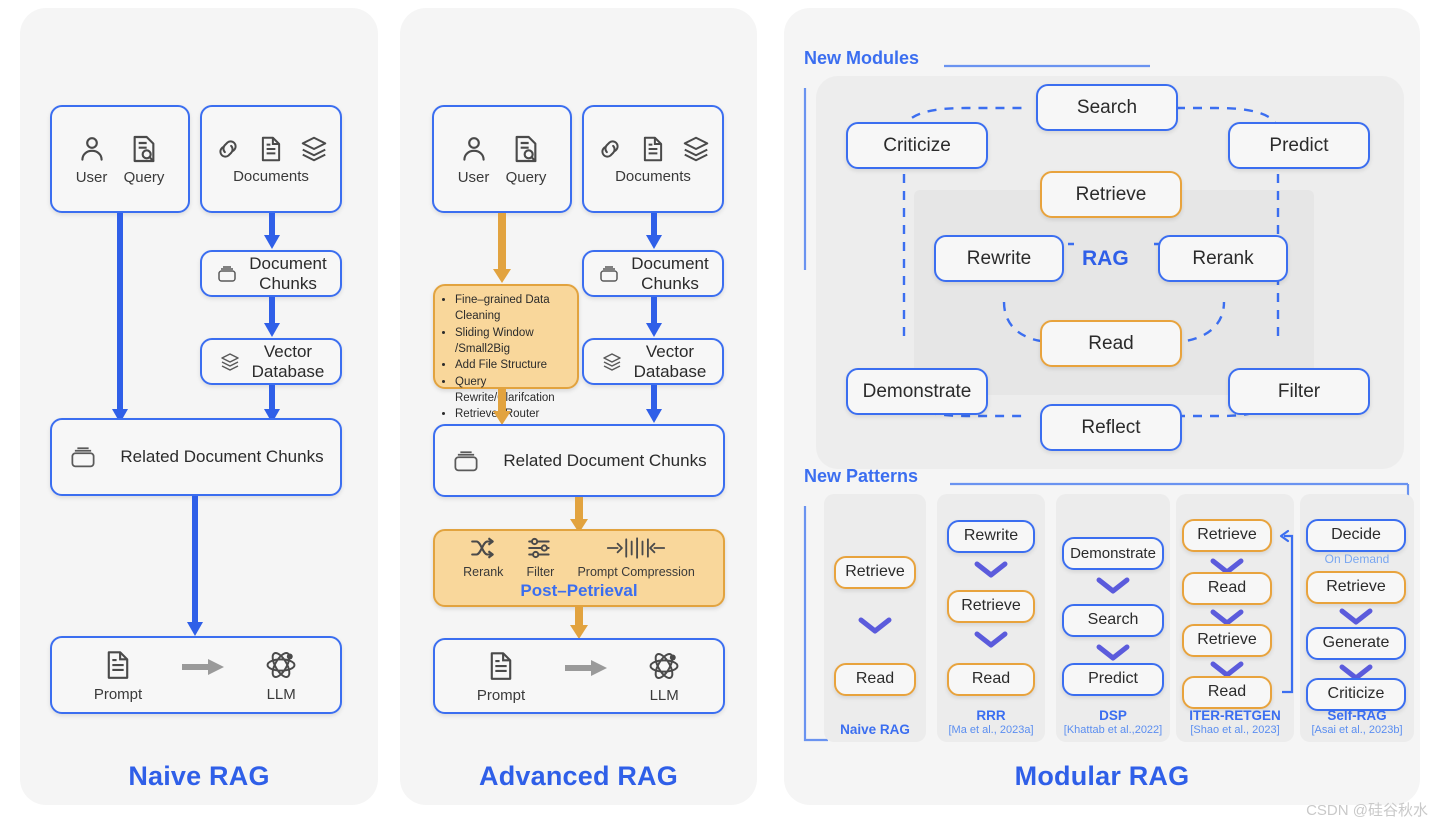 Image resolution: width=1440 pixels, height=826 pixels. Describe the element at coordinates (654, 405) in the screenshot. I see `adv-arrow-vdb-to-related` at that location.